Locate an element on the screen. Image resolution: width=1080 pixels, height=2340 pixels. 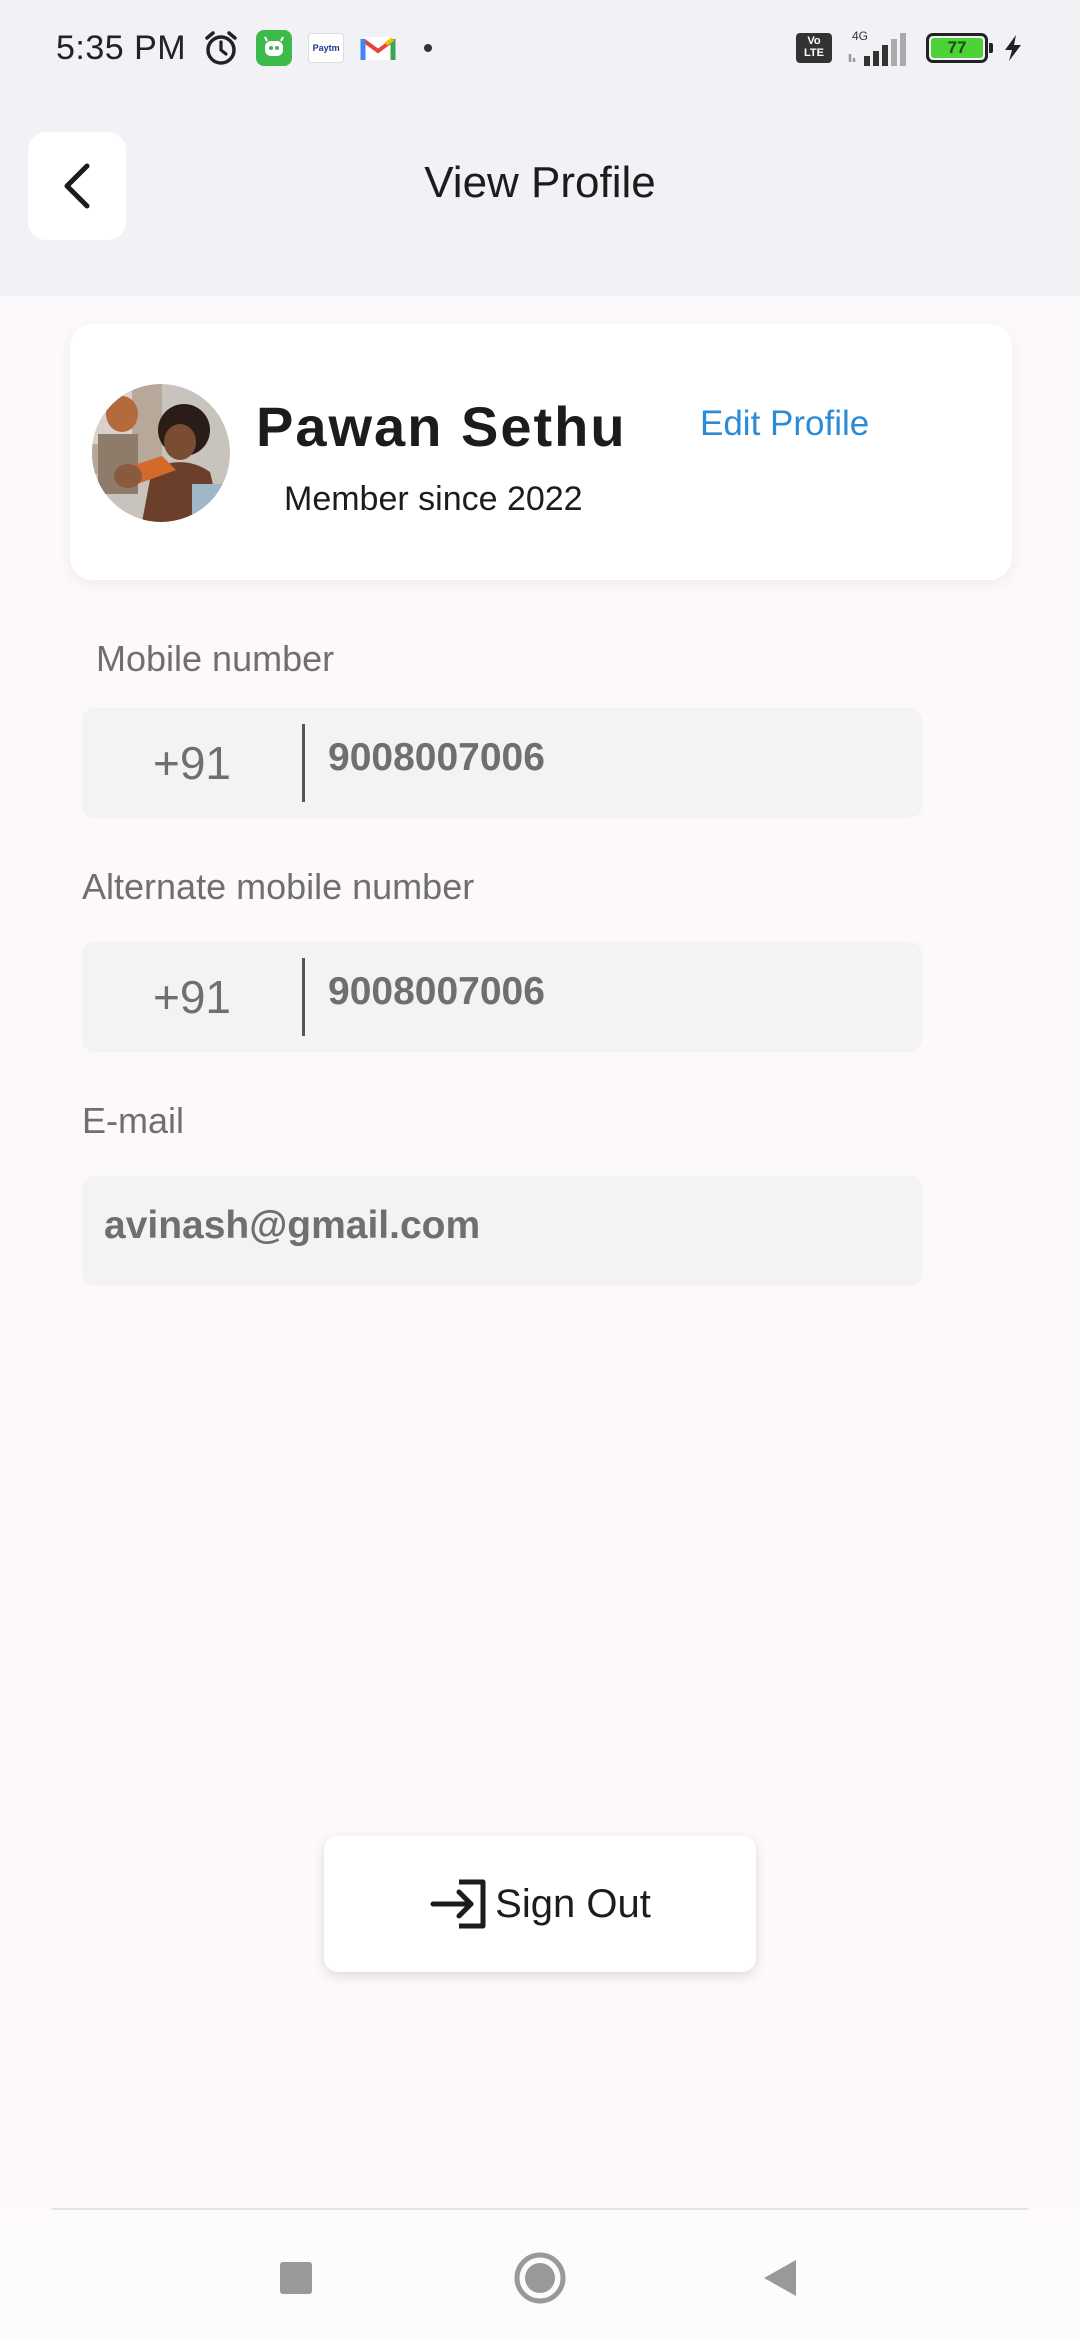
gmail-icon is located at coordinates (378, 48).